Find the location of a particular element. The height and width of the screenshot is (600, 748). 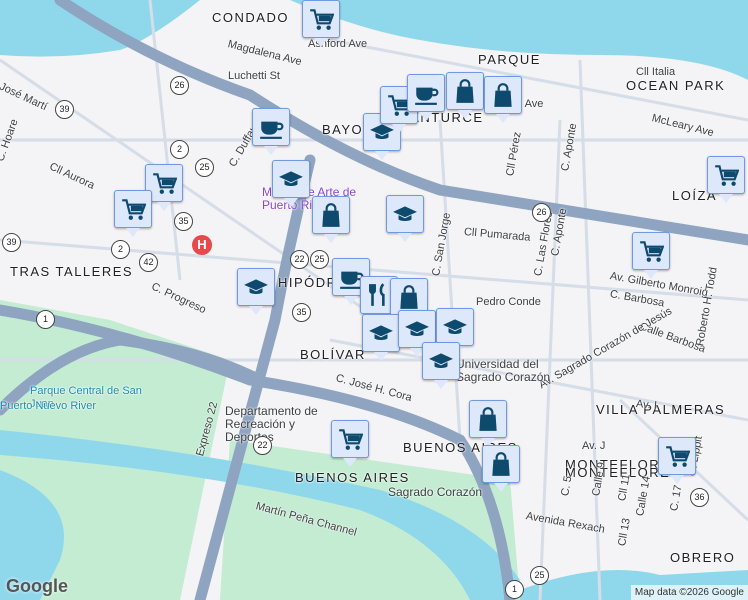

street-label: Cll Italia is located at coordinates (656, 72).